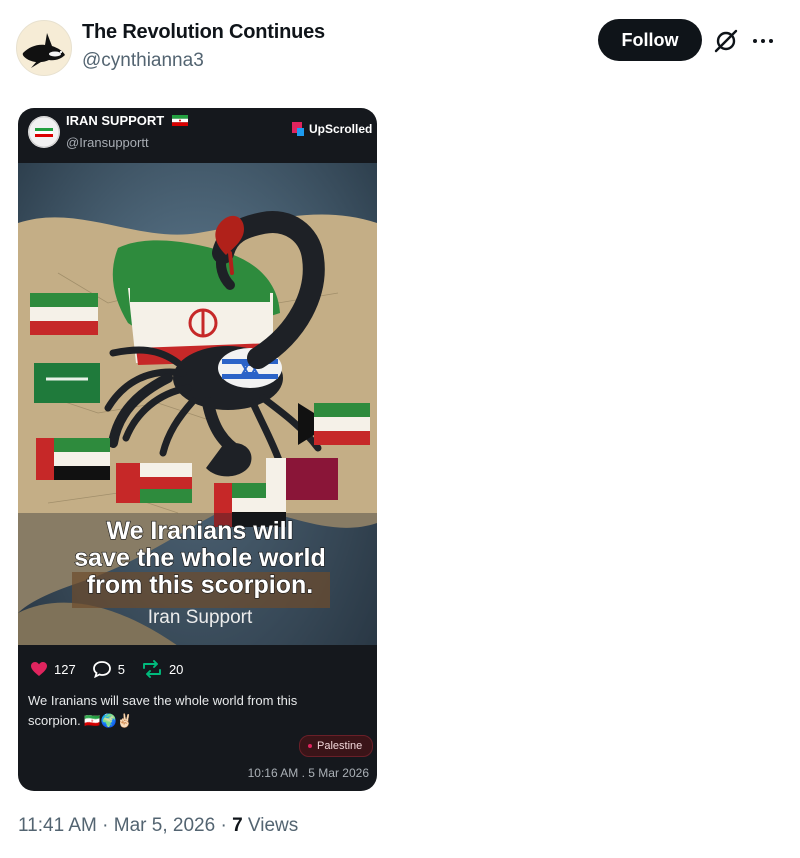  I want to click on image-headline-line-3: from this scorpion., so click(200, 585).